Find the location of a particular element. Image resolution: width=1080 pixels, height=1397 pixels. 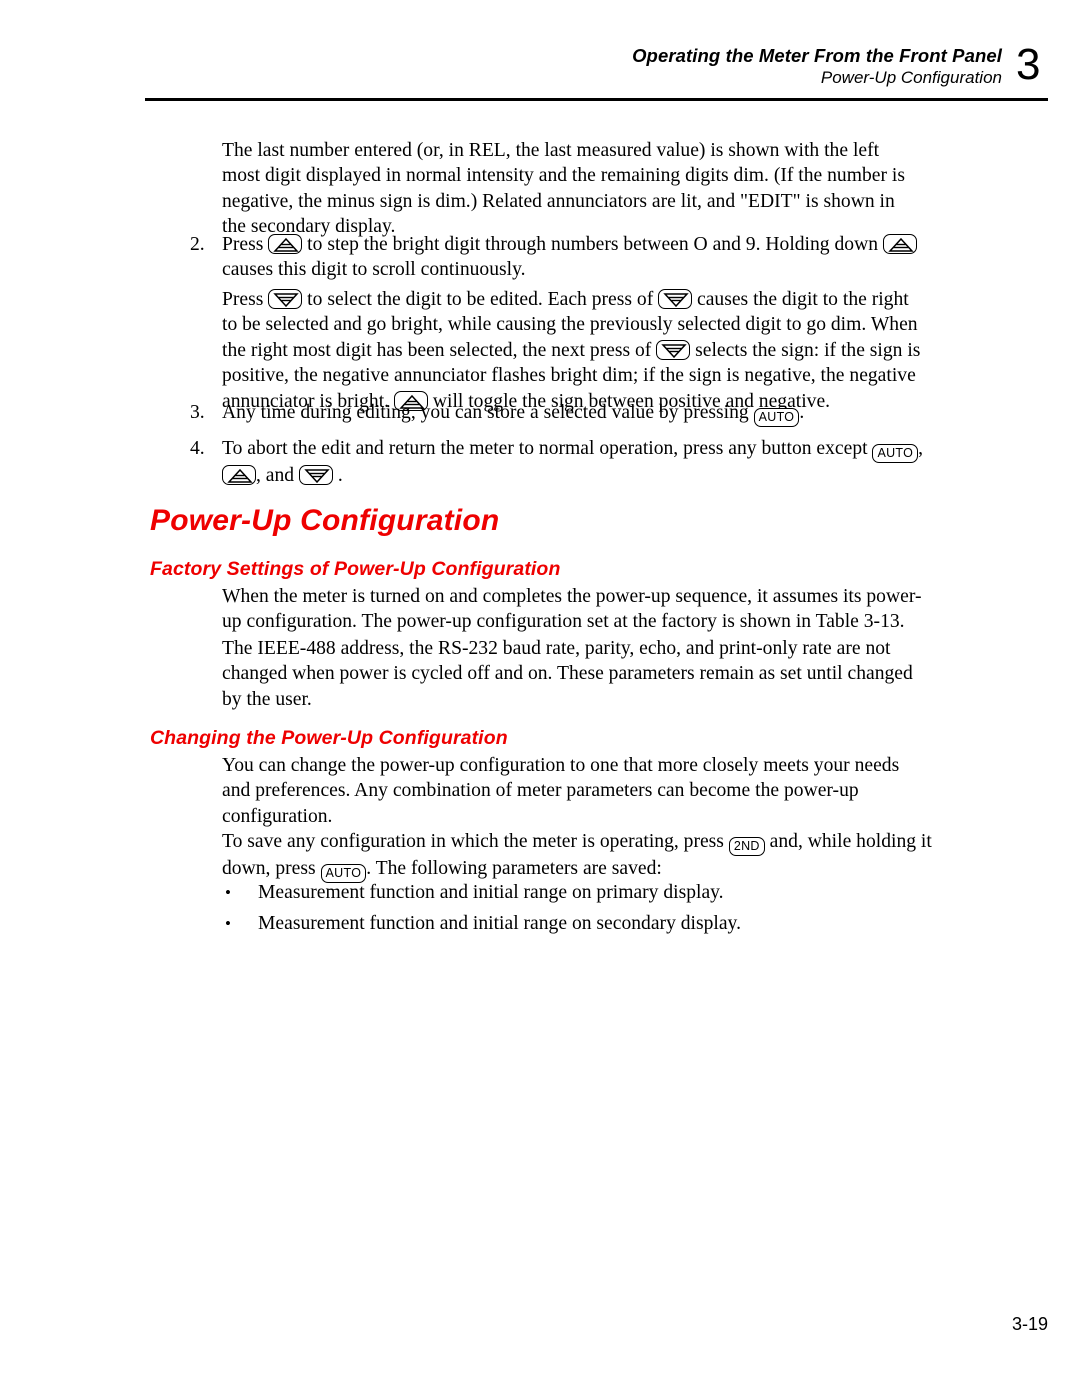

chapter-number: 3 is located at coordinates (1028, 64).